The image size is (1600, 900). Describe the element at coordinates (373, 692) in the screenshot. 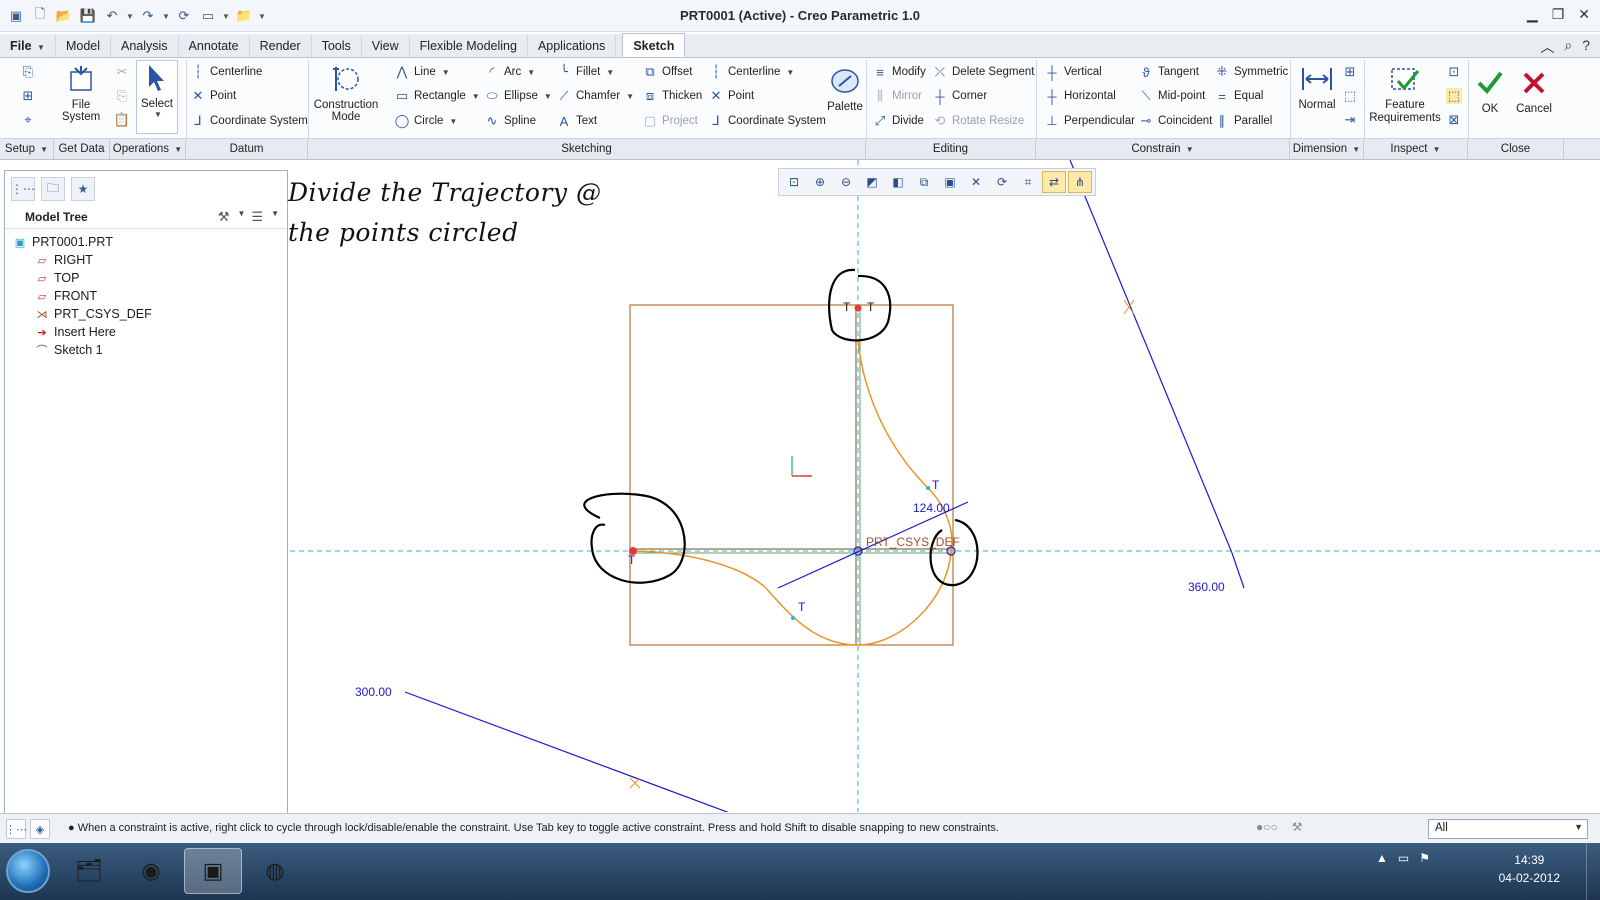

I see `dimension-300: 300.00` at that location.